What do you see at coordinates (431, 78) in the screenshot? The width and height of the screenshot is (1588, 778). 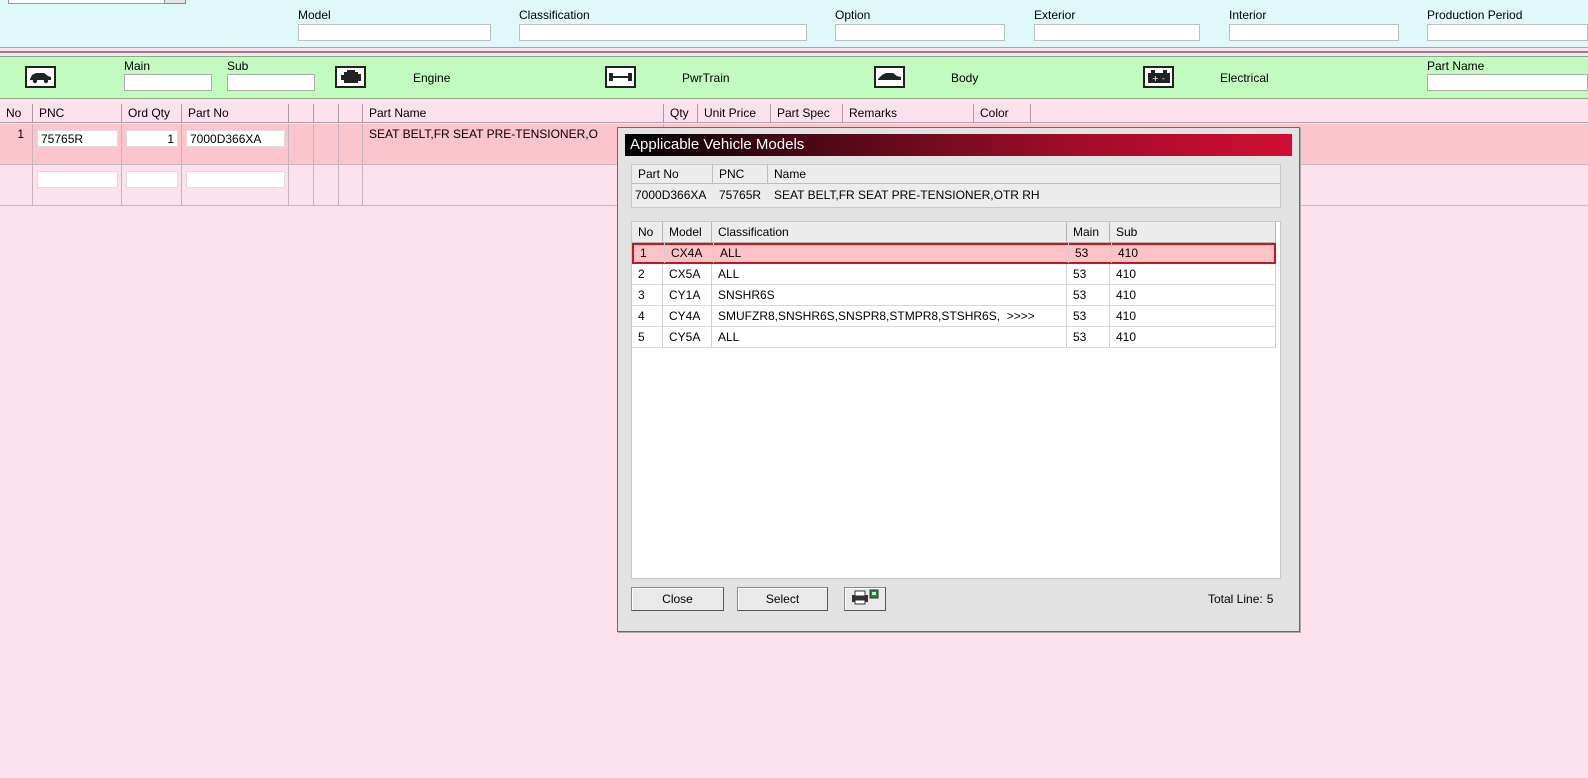 I see `engine-label: Engine` at bounding box center [431, 78].